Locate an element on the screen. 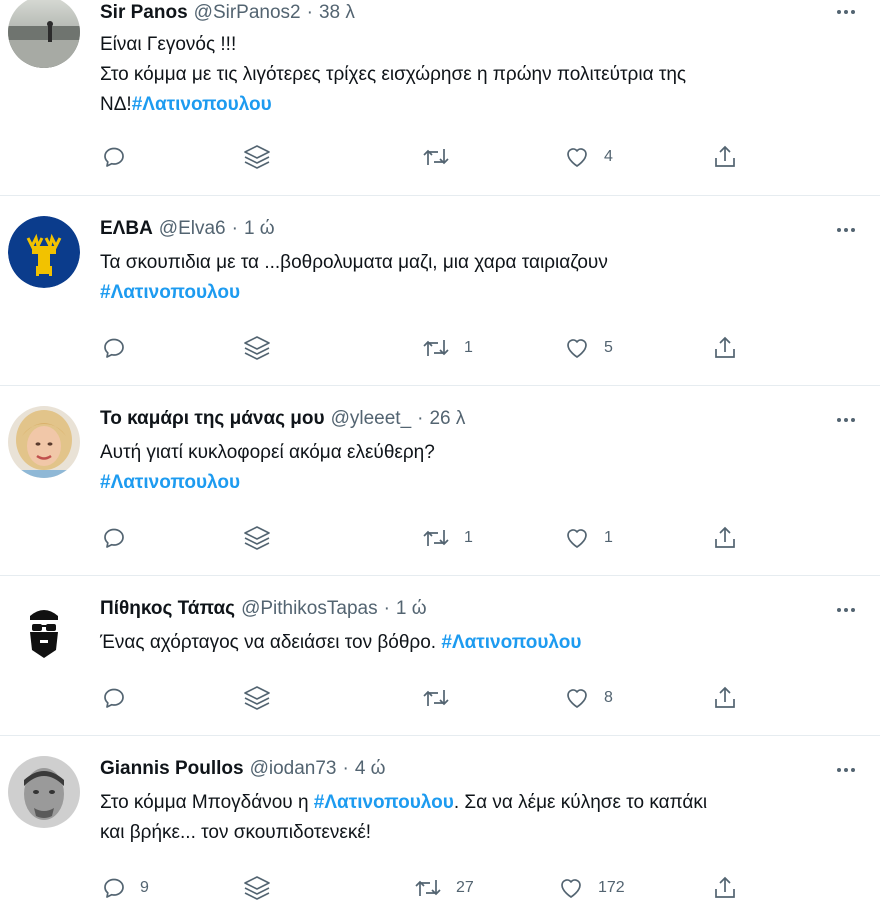 The image size is (880, 903). author-handle: @Elva6 is located at coordinates (192, 229).